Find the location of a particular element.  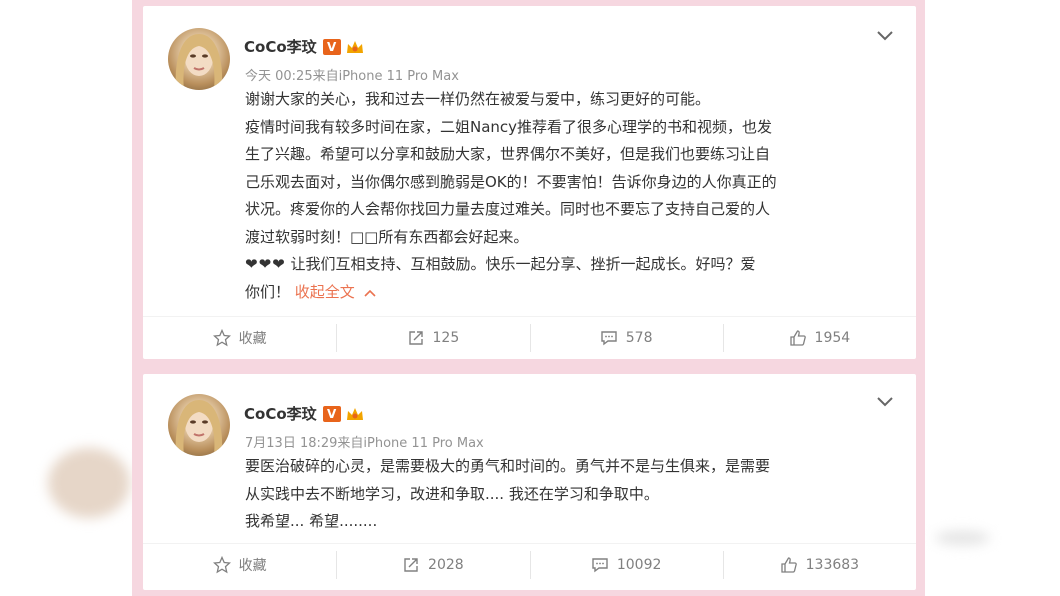

post-paragraph: 疫情时间我有较多时间在家，二姐Nancy推荐看了很多心理学的书和视频，也发 is located at coordinates (509, 126).